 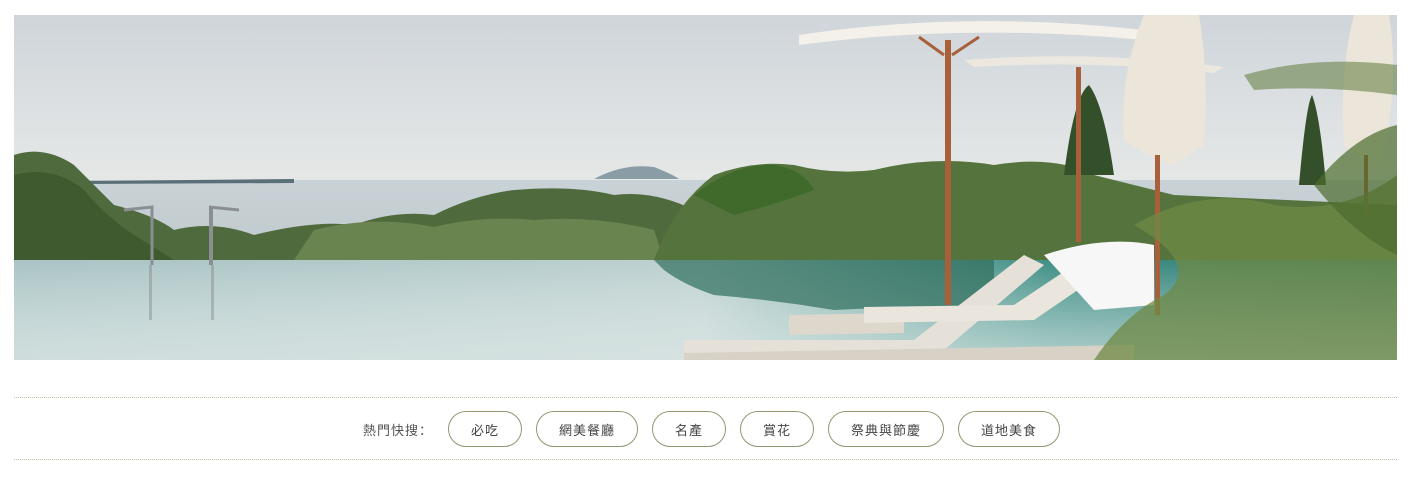 I want to click on tag-instagram-restaurants: 網美餐廳, so click(x=586, y=429).